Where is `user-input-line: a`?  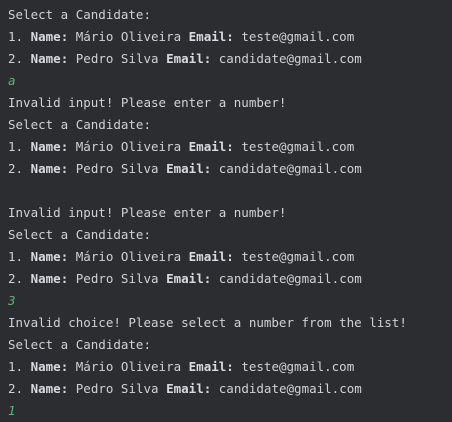 user-input-line: a is located at coordinates (230, 81).